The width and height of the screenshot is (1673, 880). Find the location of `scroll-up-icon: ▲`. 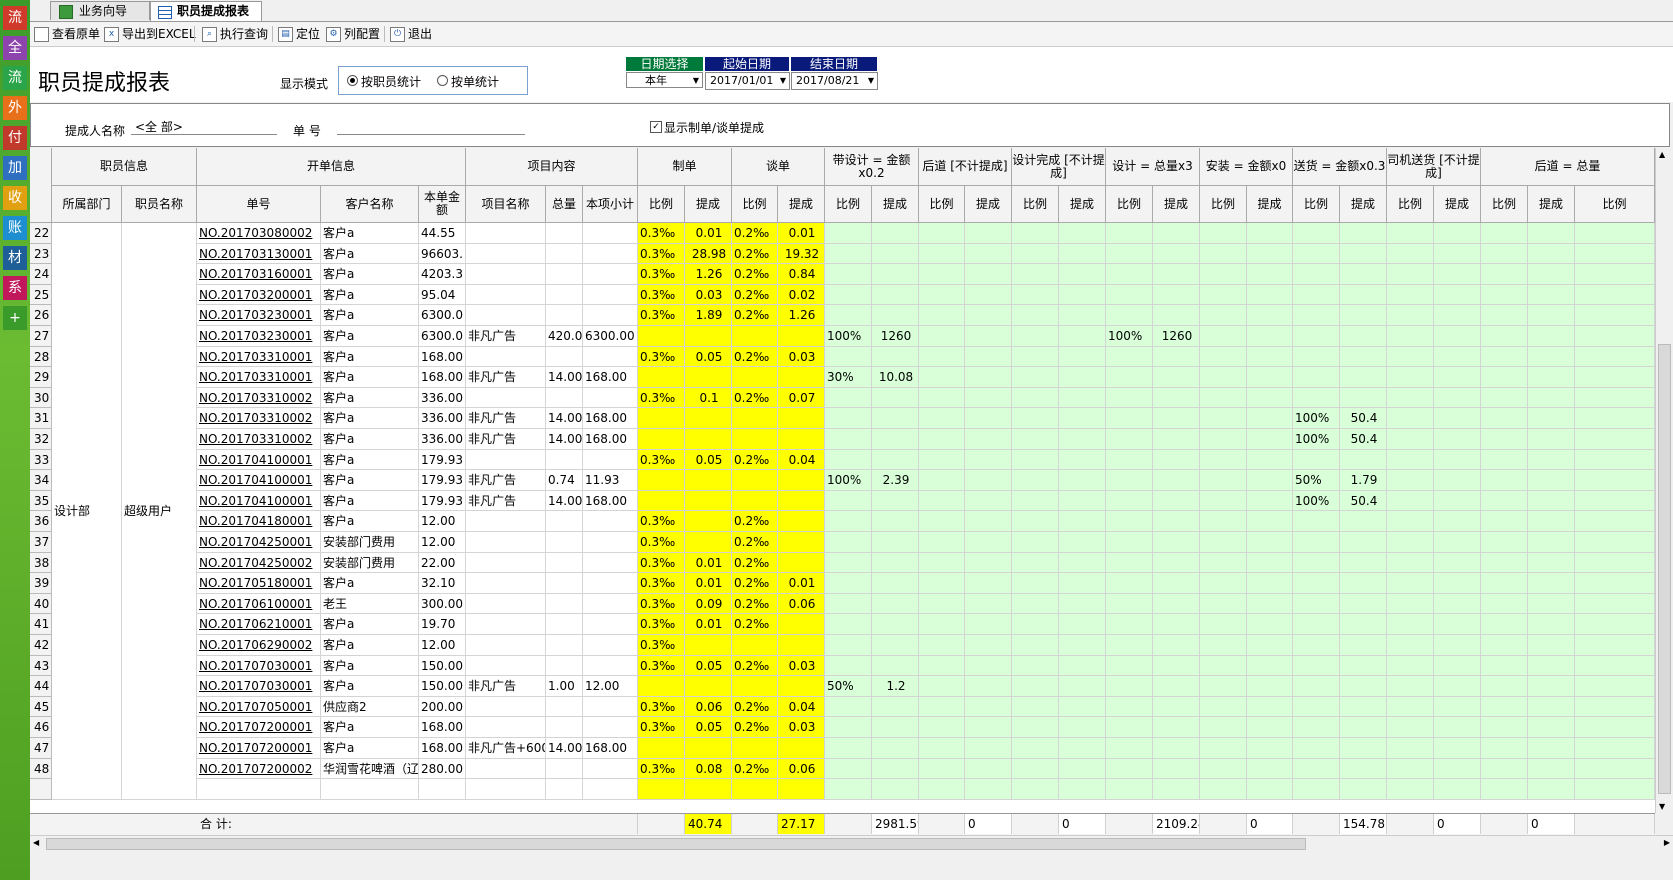

scroll-up-icon: ▲ is located at coordinates (1662, 154).